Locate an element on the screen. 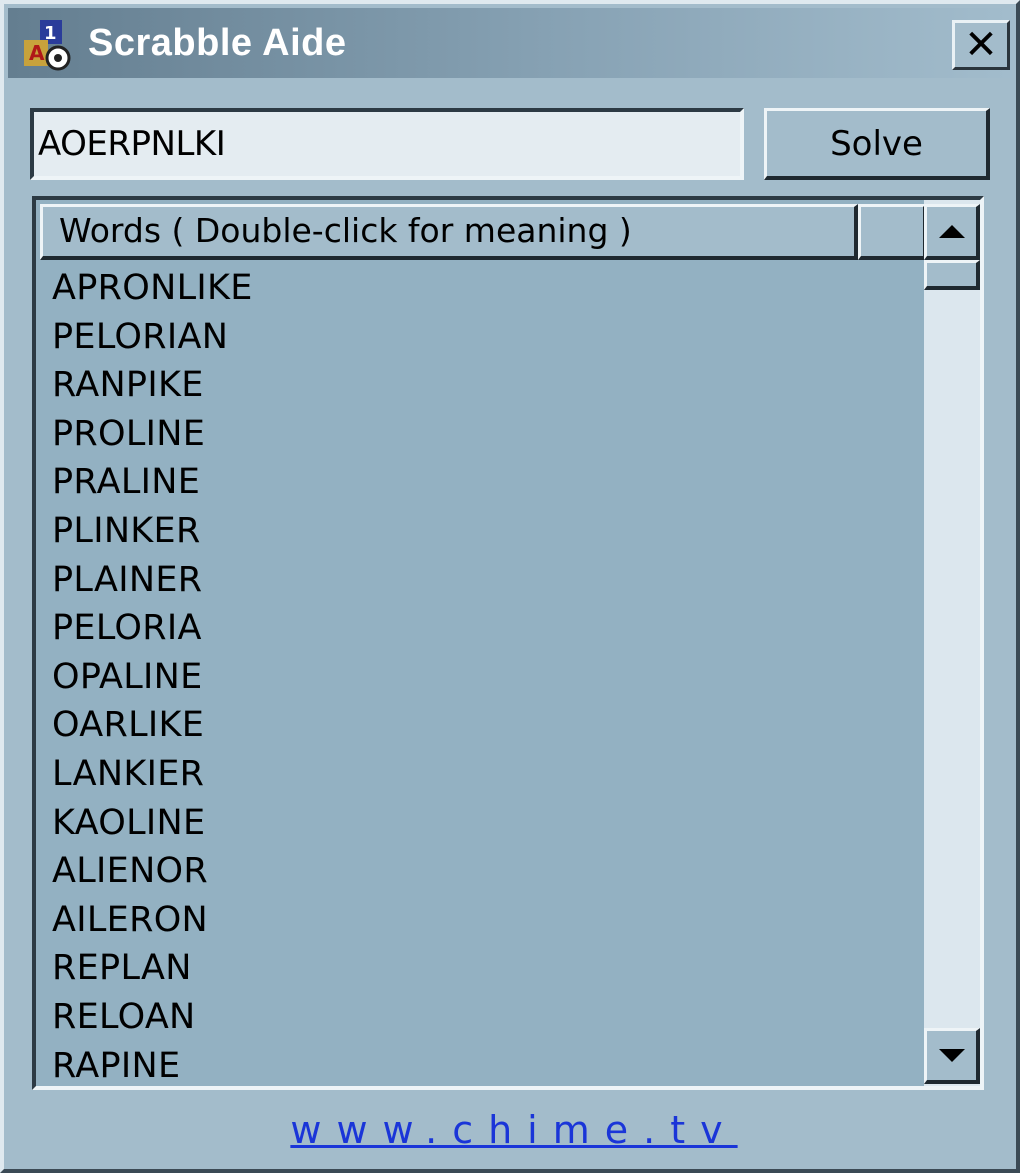 Image resolution: width=1020 pixels, height=1173 pixels. word-item: LANKIER is located at coordinates (482, 774).